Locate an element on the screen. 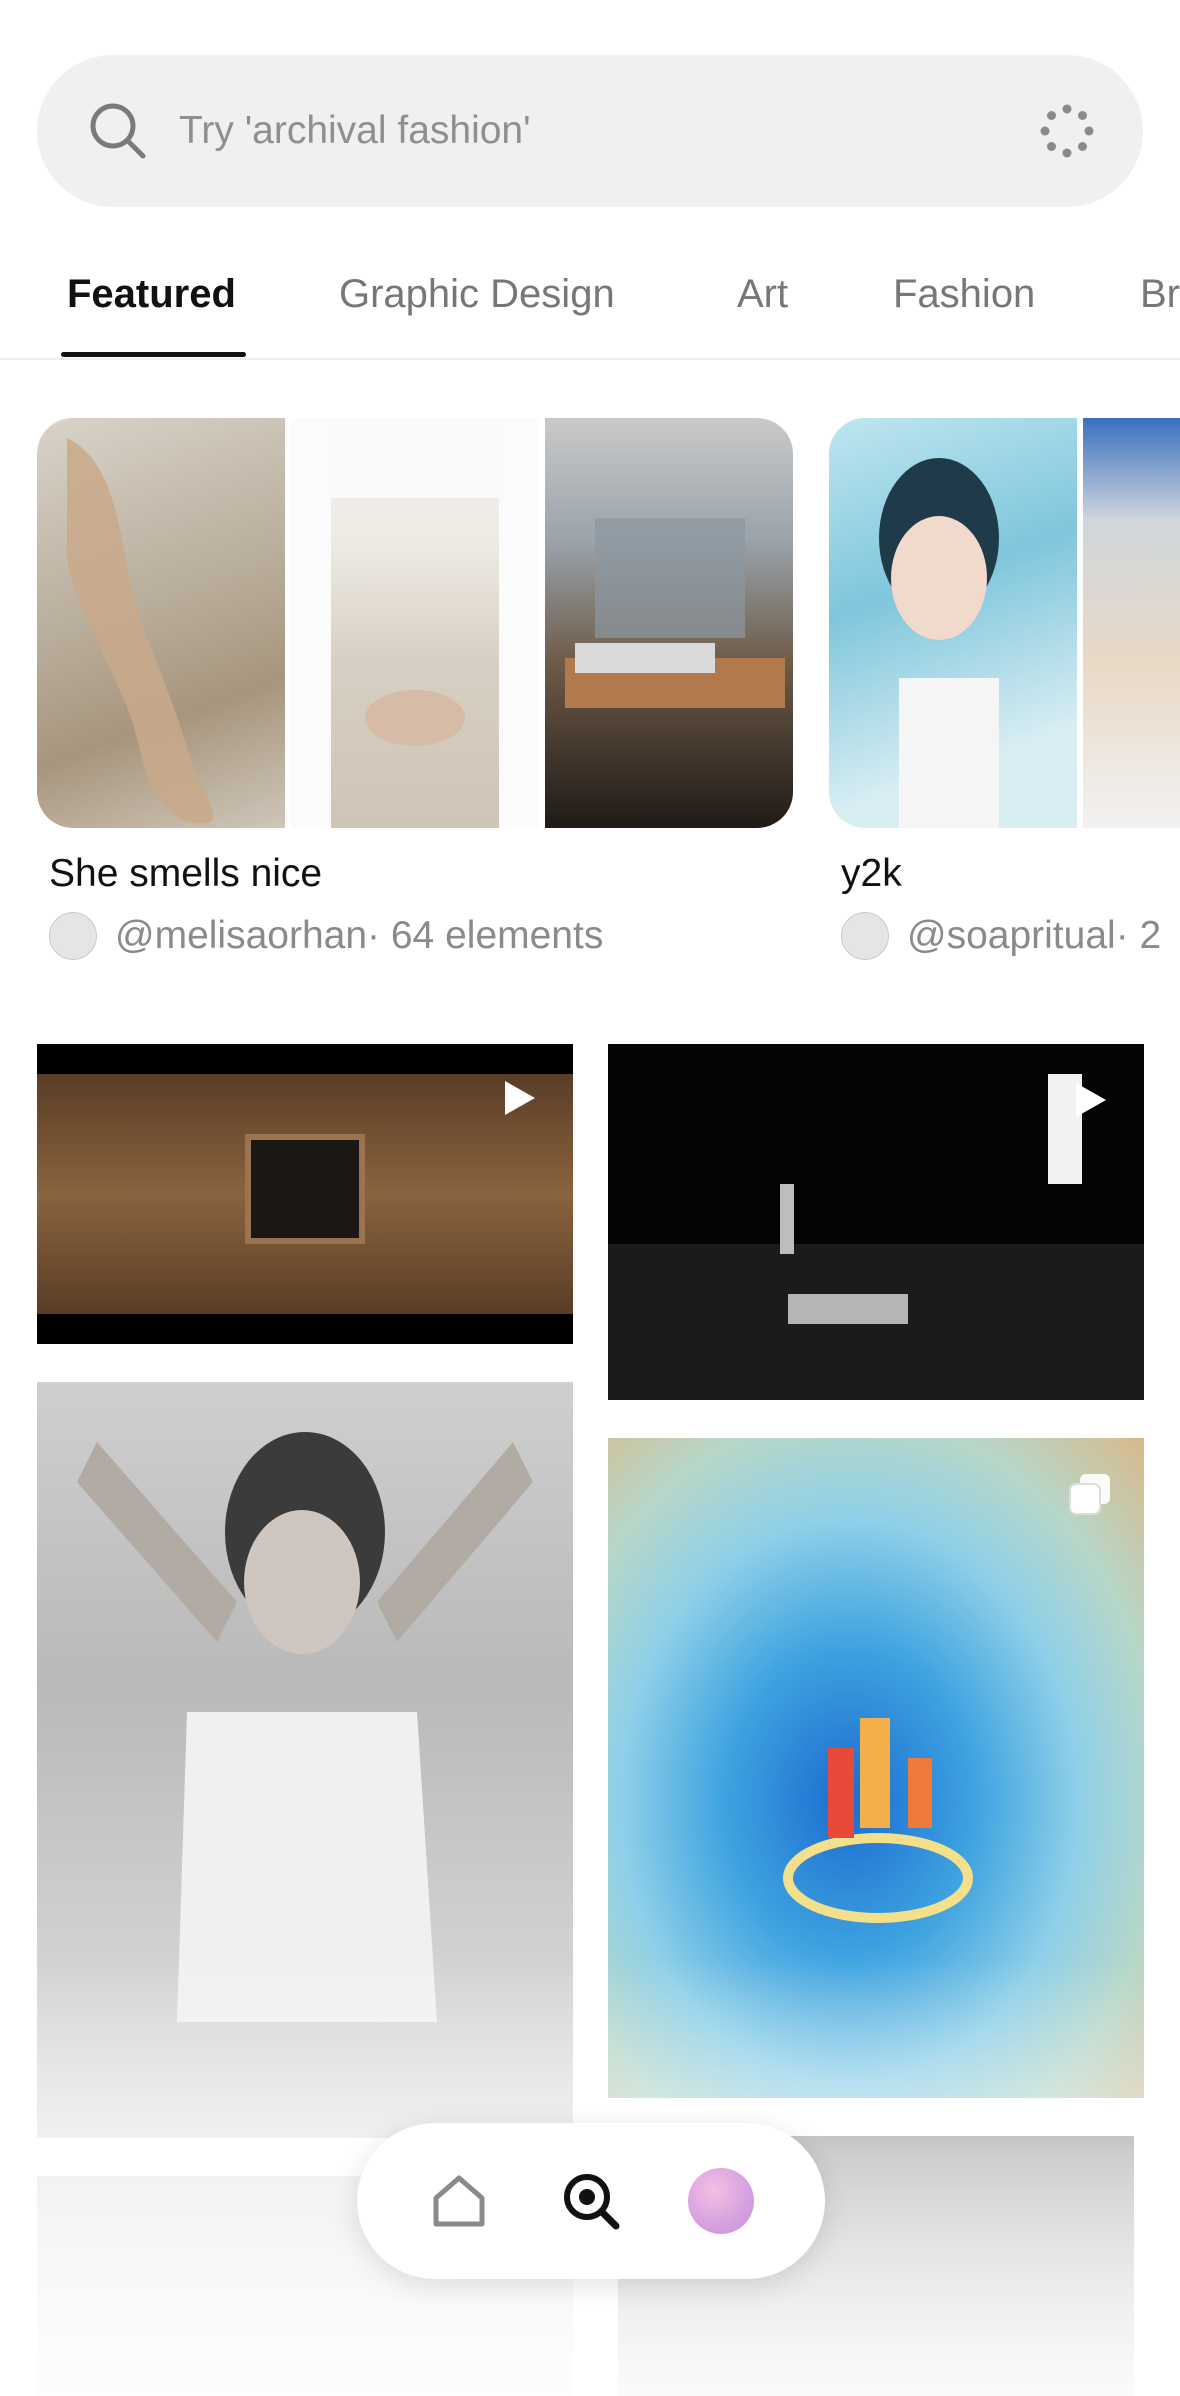 The image size is (1180, 2396). tab-graphic-design: Graphic Design is located at coordinates (477, 294).